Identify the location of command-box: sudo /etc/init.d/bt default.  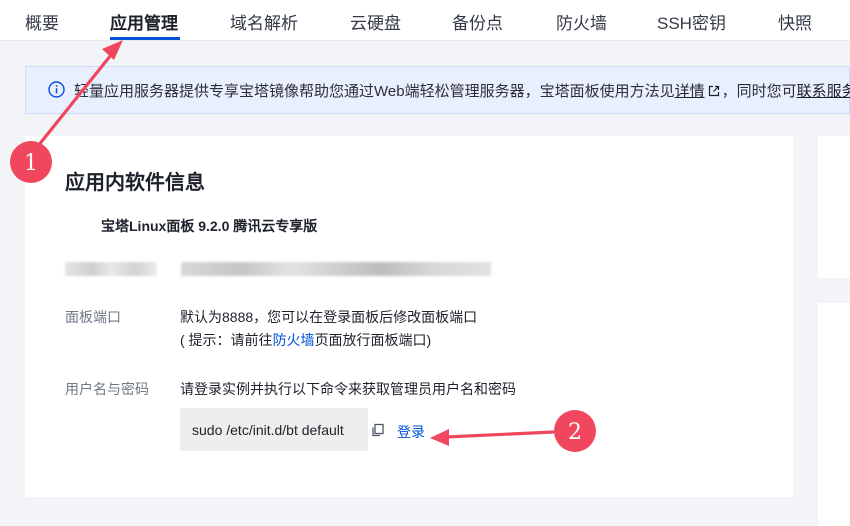
(274, 429).